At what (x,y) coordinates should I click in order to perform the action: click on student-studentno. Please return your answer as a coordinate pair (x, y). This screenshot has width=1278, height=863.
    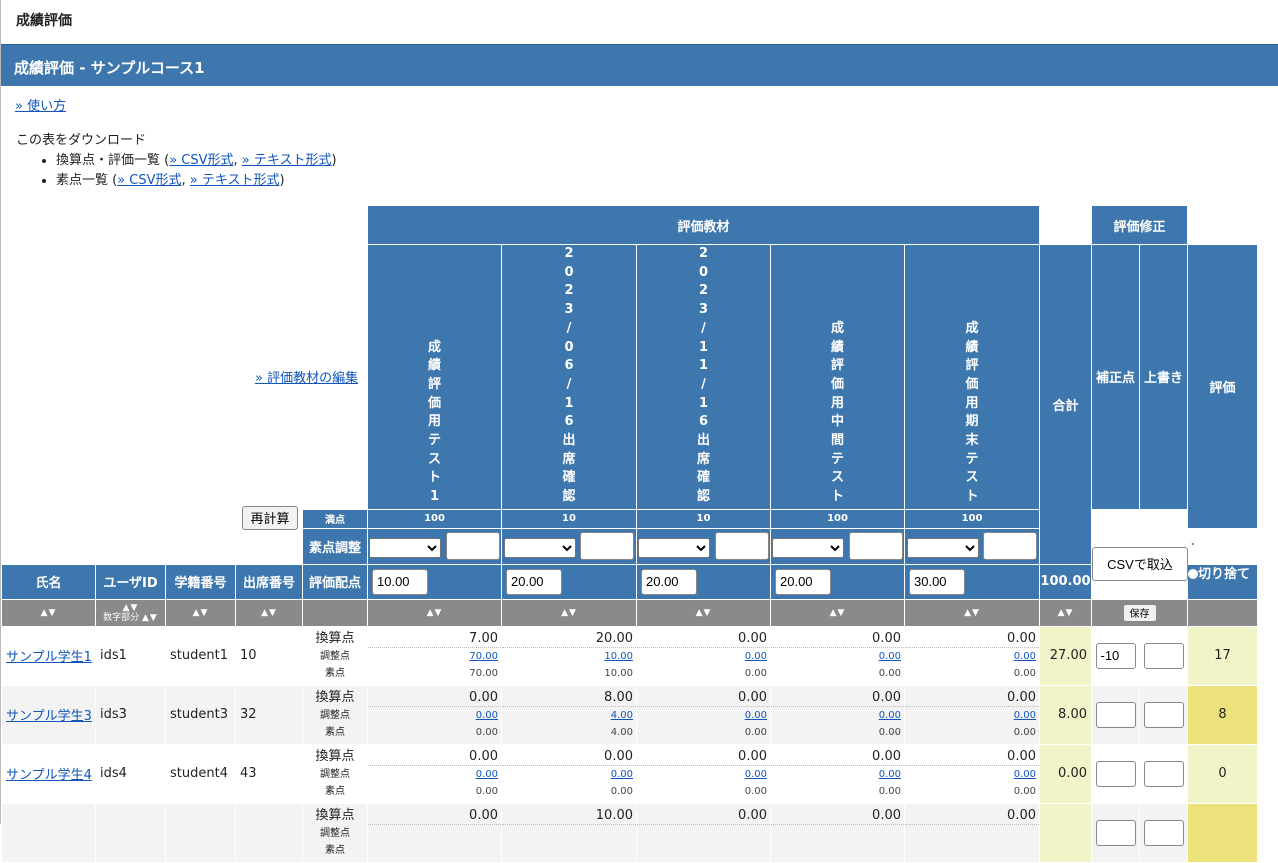
    Looking at the image, I should click on (200, 832).